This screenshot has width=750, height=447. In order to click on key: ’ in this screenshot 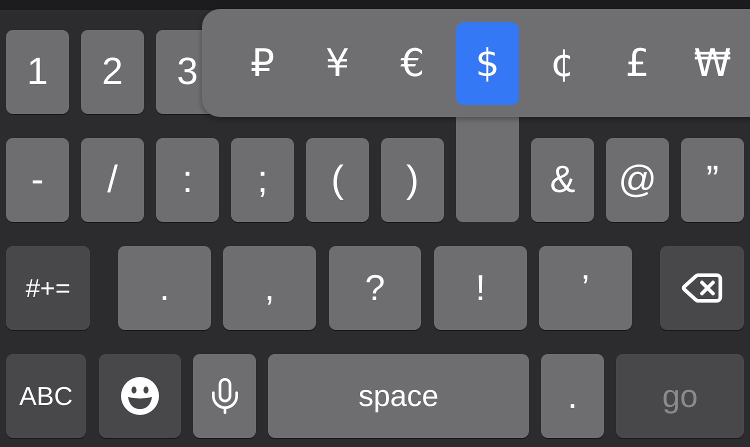, I will do `click(585, 288)`.